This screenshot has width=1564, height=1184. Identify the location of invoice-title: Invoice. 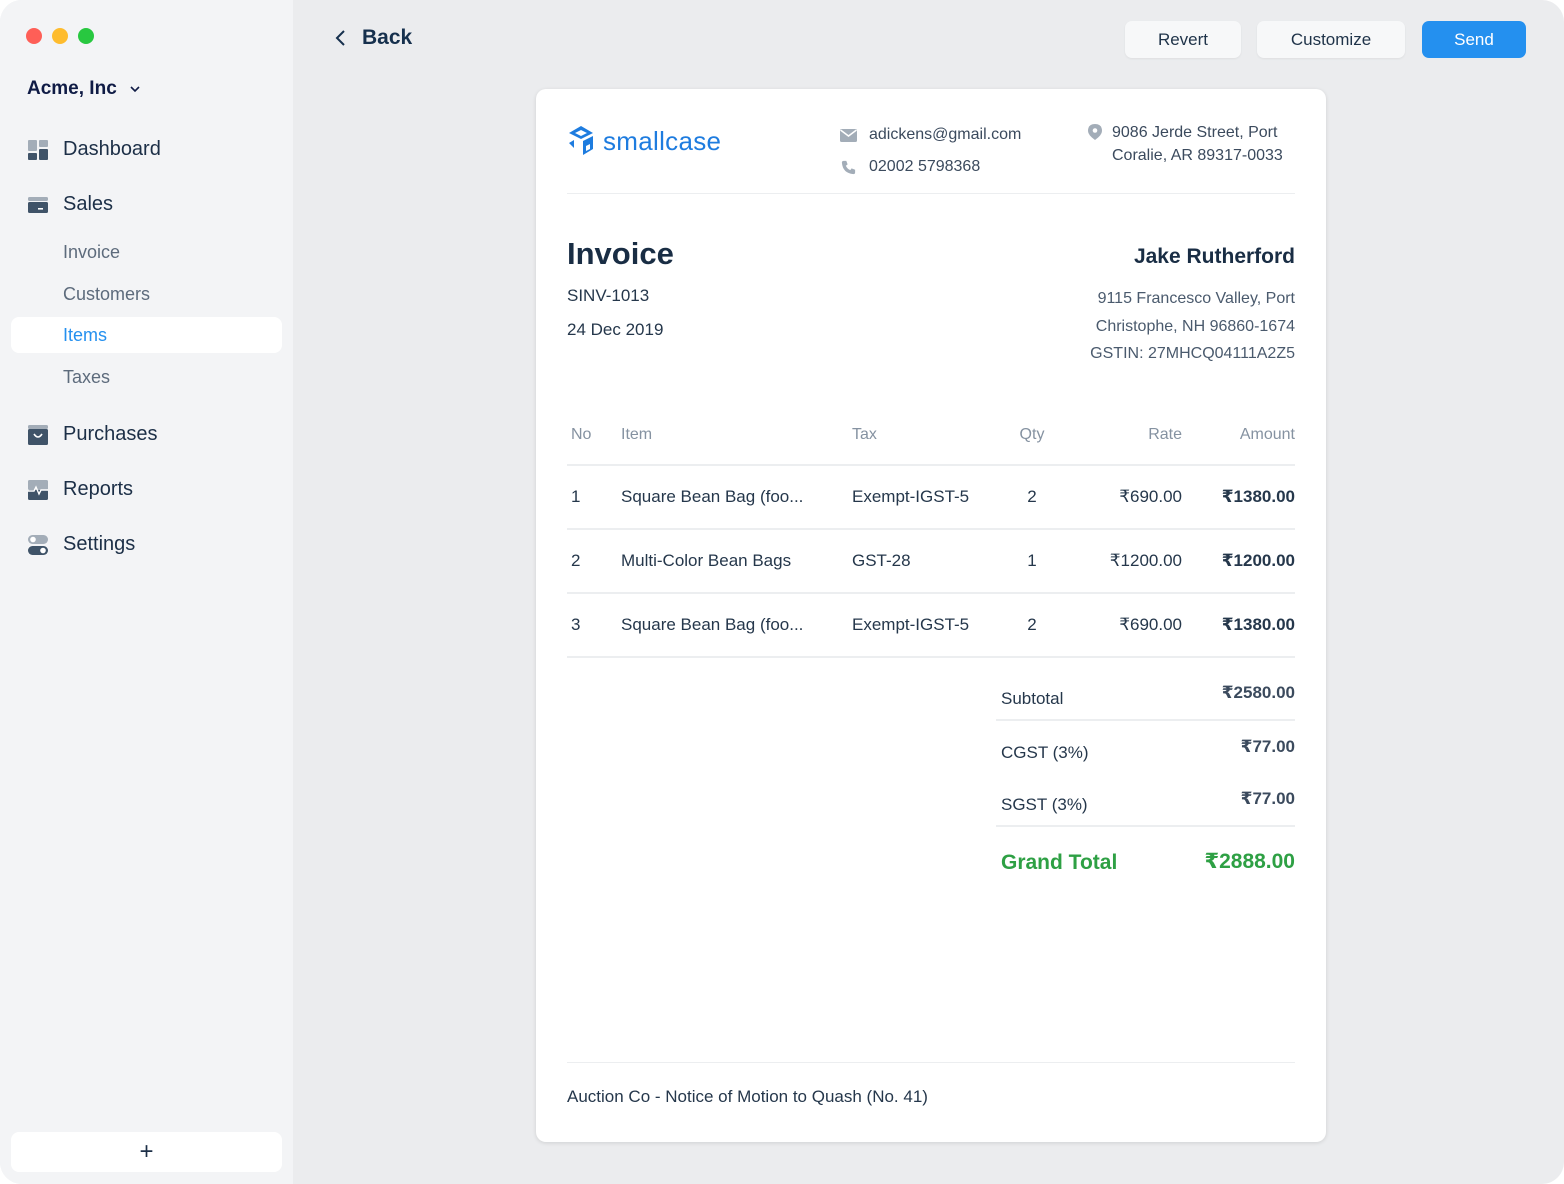
(620, 253).